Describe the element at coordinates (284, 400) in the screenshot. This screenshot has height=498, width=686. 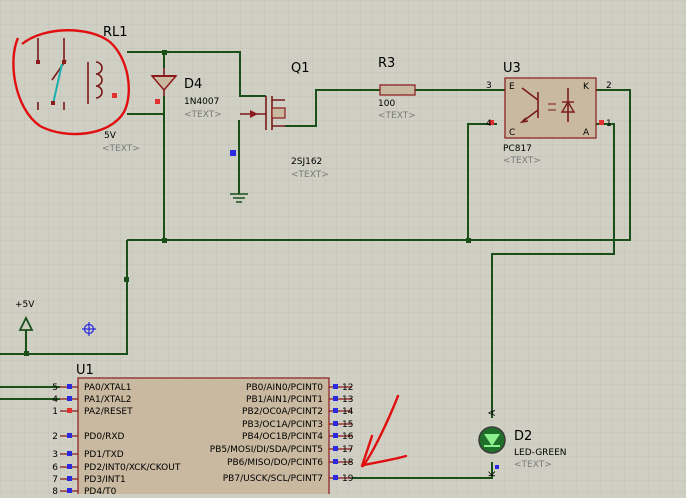
I see `mcu-right-pin-name: PB1/AIN1/PCINT1` at that location.